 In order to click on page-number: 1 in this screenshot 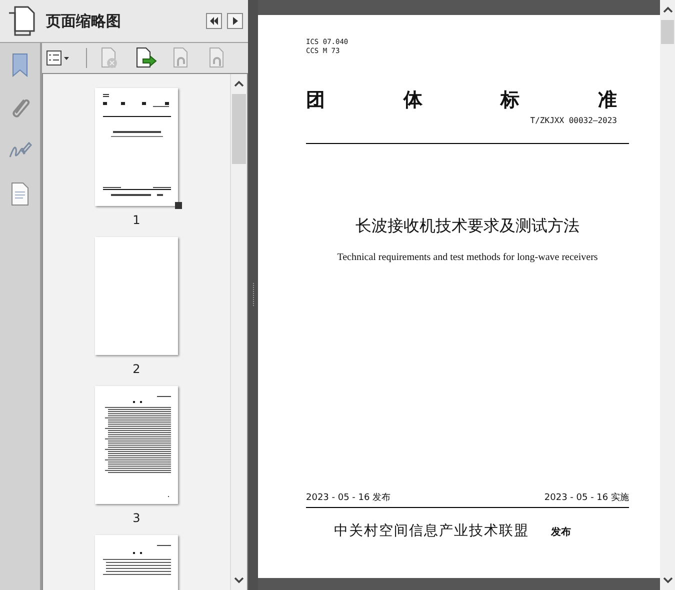, I will do `click(136, 220)`.